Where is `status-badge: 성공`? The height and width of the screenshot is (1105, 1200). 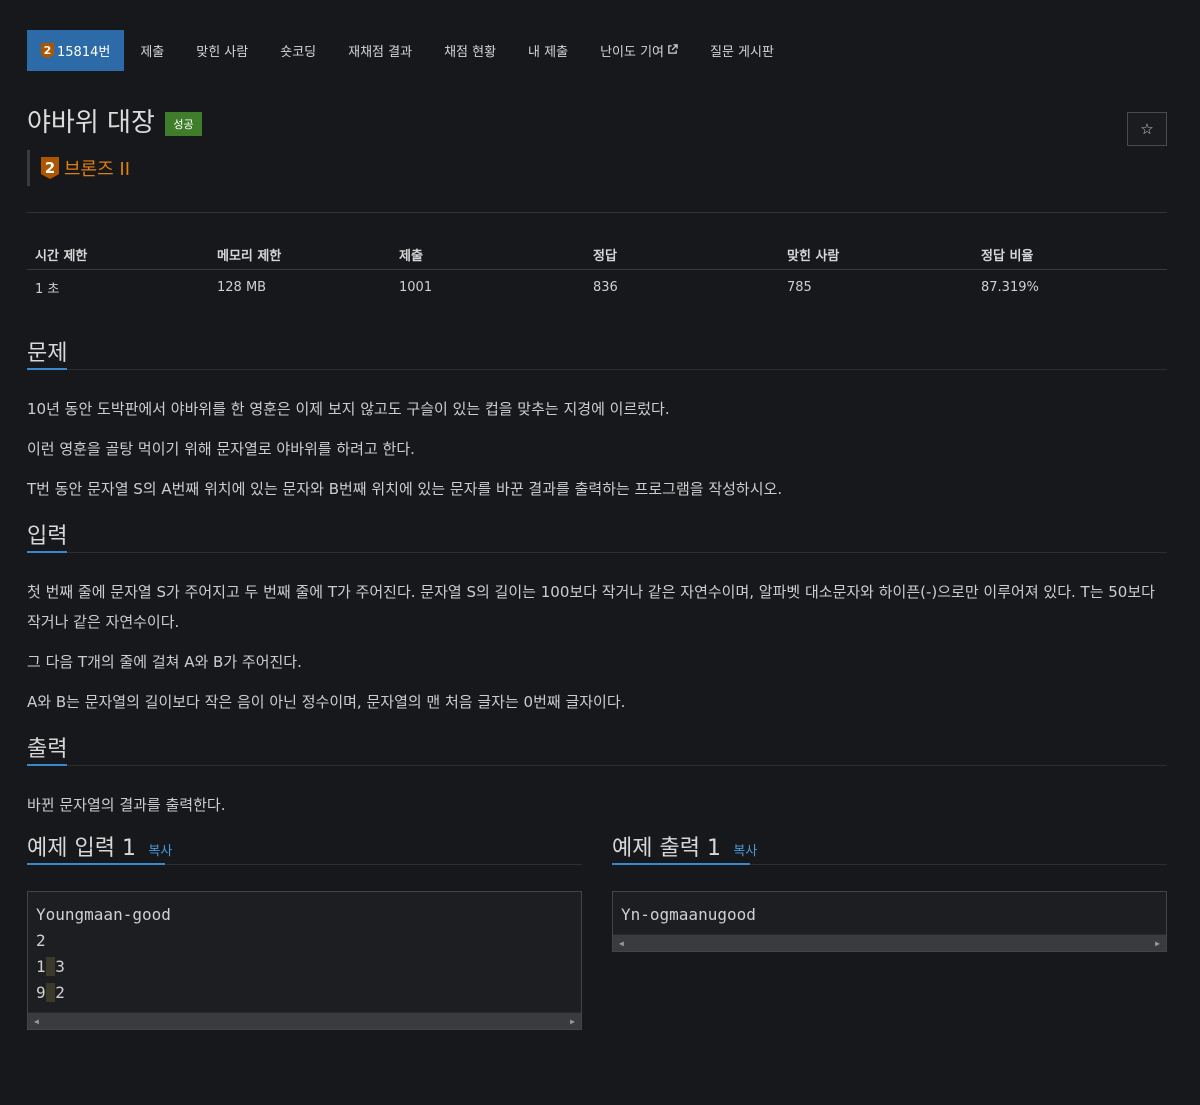
status-badge: 성공 is located at coordinates (183, 123).